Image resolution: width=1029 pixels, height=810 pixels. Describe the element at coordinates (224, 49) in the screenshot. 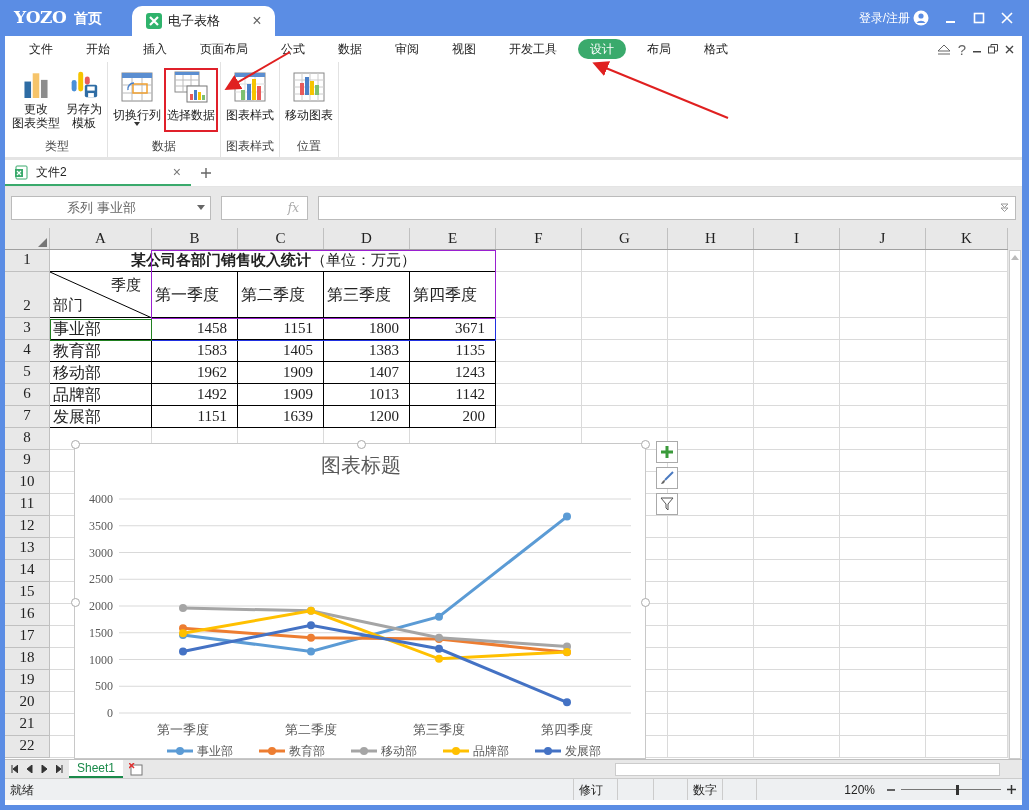

I see `menu-tab: 页面布局` at that location.